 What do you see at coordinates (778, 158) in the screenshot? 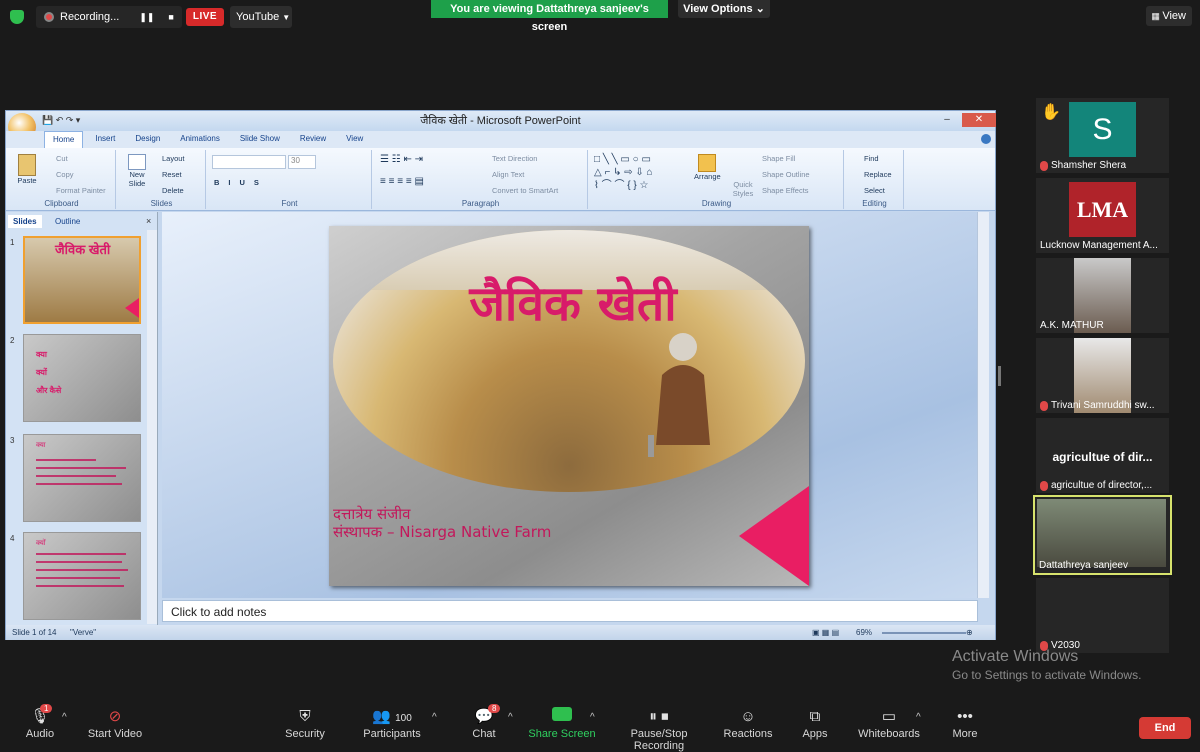
I see `shape-fill-button: Shape Fill` at bounding box center [778, 158].